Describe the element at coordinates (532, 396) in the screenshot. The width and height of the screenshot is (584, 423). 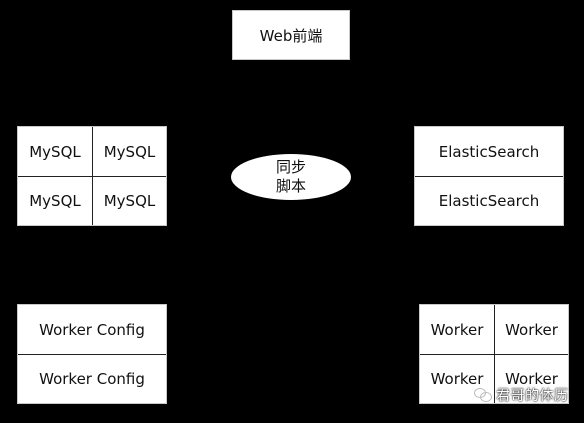
I see `watermark-text: 君哥的体历` at that location.